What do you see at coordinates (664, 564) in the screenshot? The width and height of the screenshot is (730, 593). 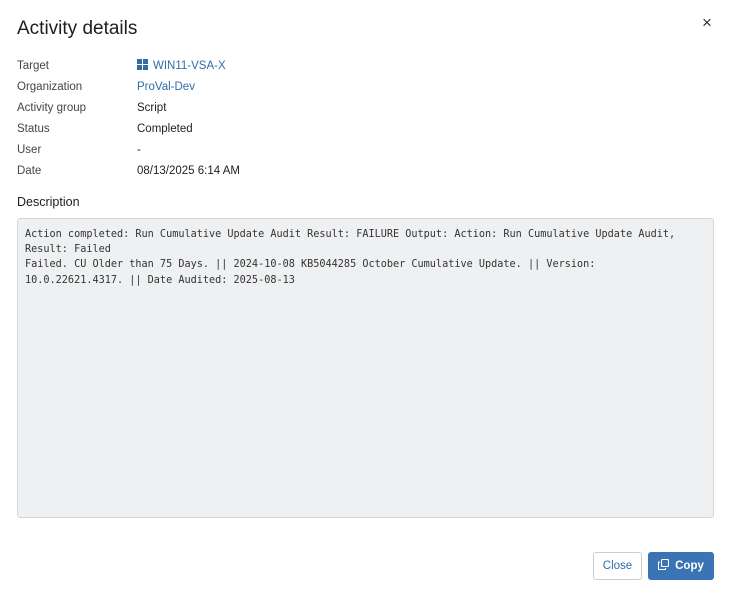 I see `copy-icon` at bounding box center [664, 564].